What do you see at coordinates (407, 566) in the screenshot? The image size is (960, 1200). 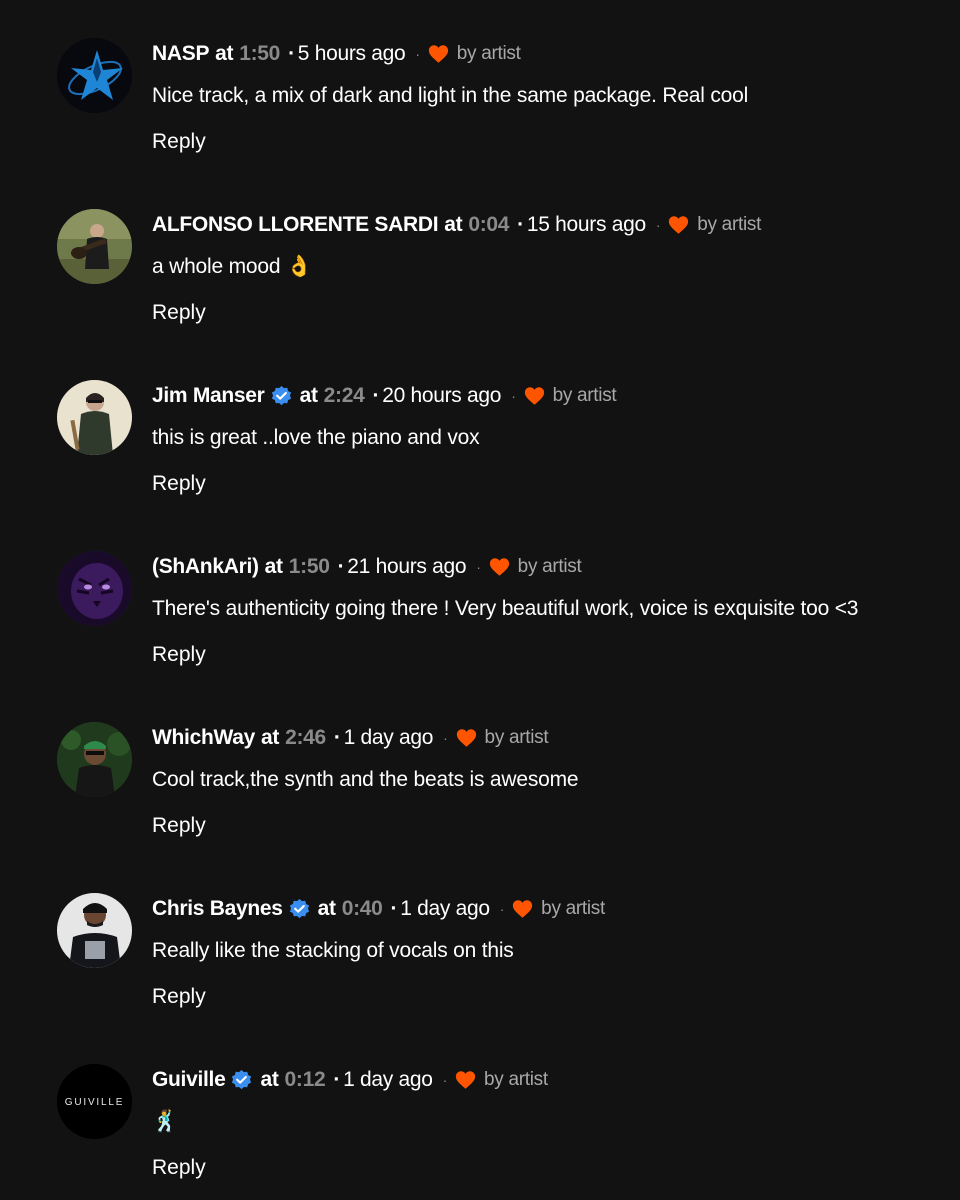 I see `time-ago: 21 hours ago` at bounding box center [407, 566].